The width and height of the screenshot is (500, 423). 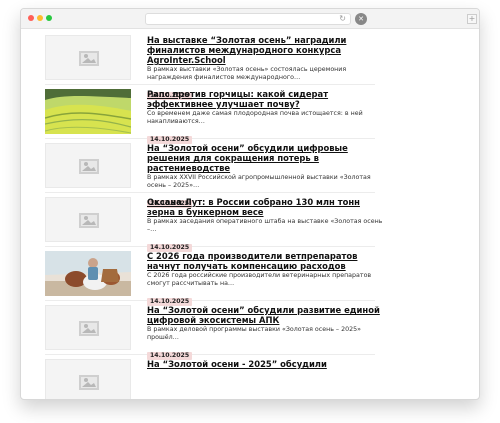 I want to click on news-text: На “Золотой осени - 2025” обсудили, so click(x=265, y=364).